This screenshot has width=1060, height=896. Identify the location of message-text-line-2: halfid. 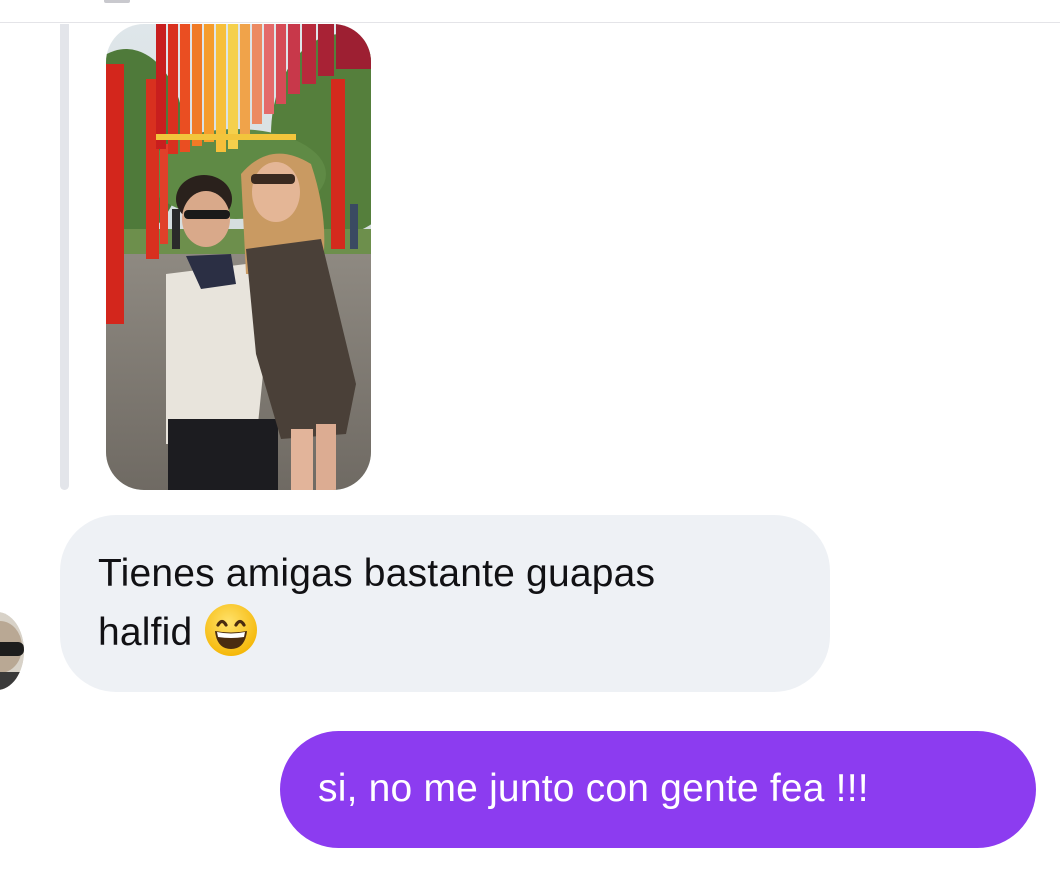
(445, 632).